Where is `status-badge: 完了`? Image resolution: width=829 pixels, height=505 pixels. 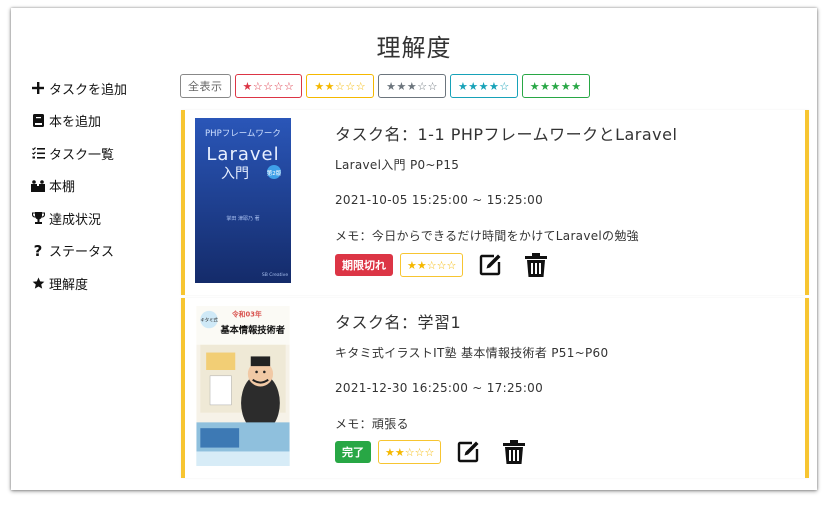 status-badge: 完了 is located at coordinates (353, 452).